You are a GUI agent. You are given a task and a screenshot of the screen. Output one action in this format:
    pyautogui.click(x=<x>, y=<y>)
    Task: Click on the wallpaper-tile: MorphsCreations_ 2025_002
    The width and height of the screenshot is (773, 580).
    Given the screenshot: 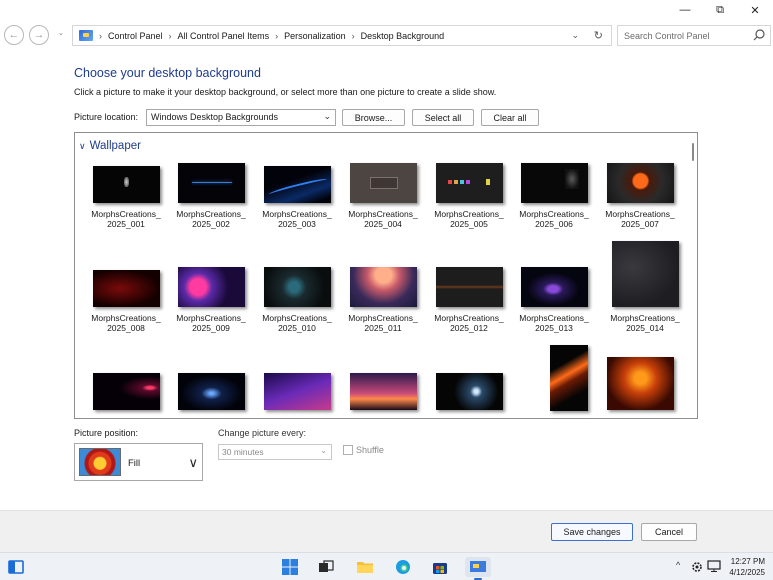 What is the action you would take?
    pyautogui.click(x=211, y=196)
    